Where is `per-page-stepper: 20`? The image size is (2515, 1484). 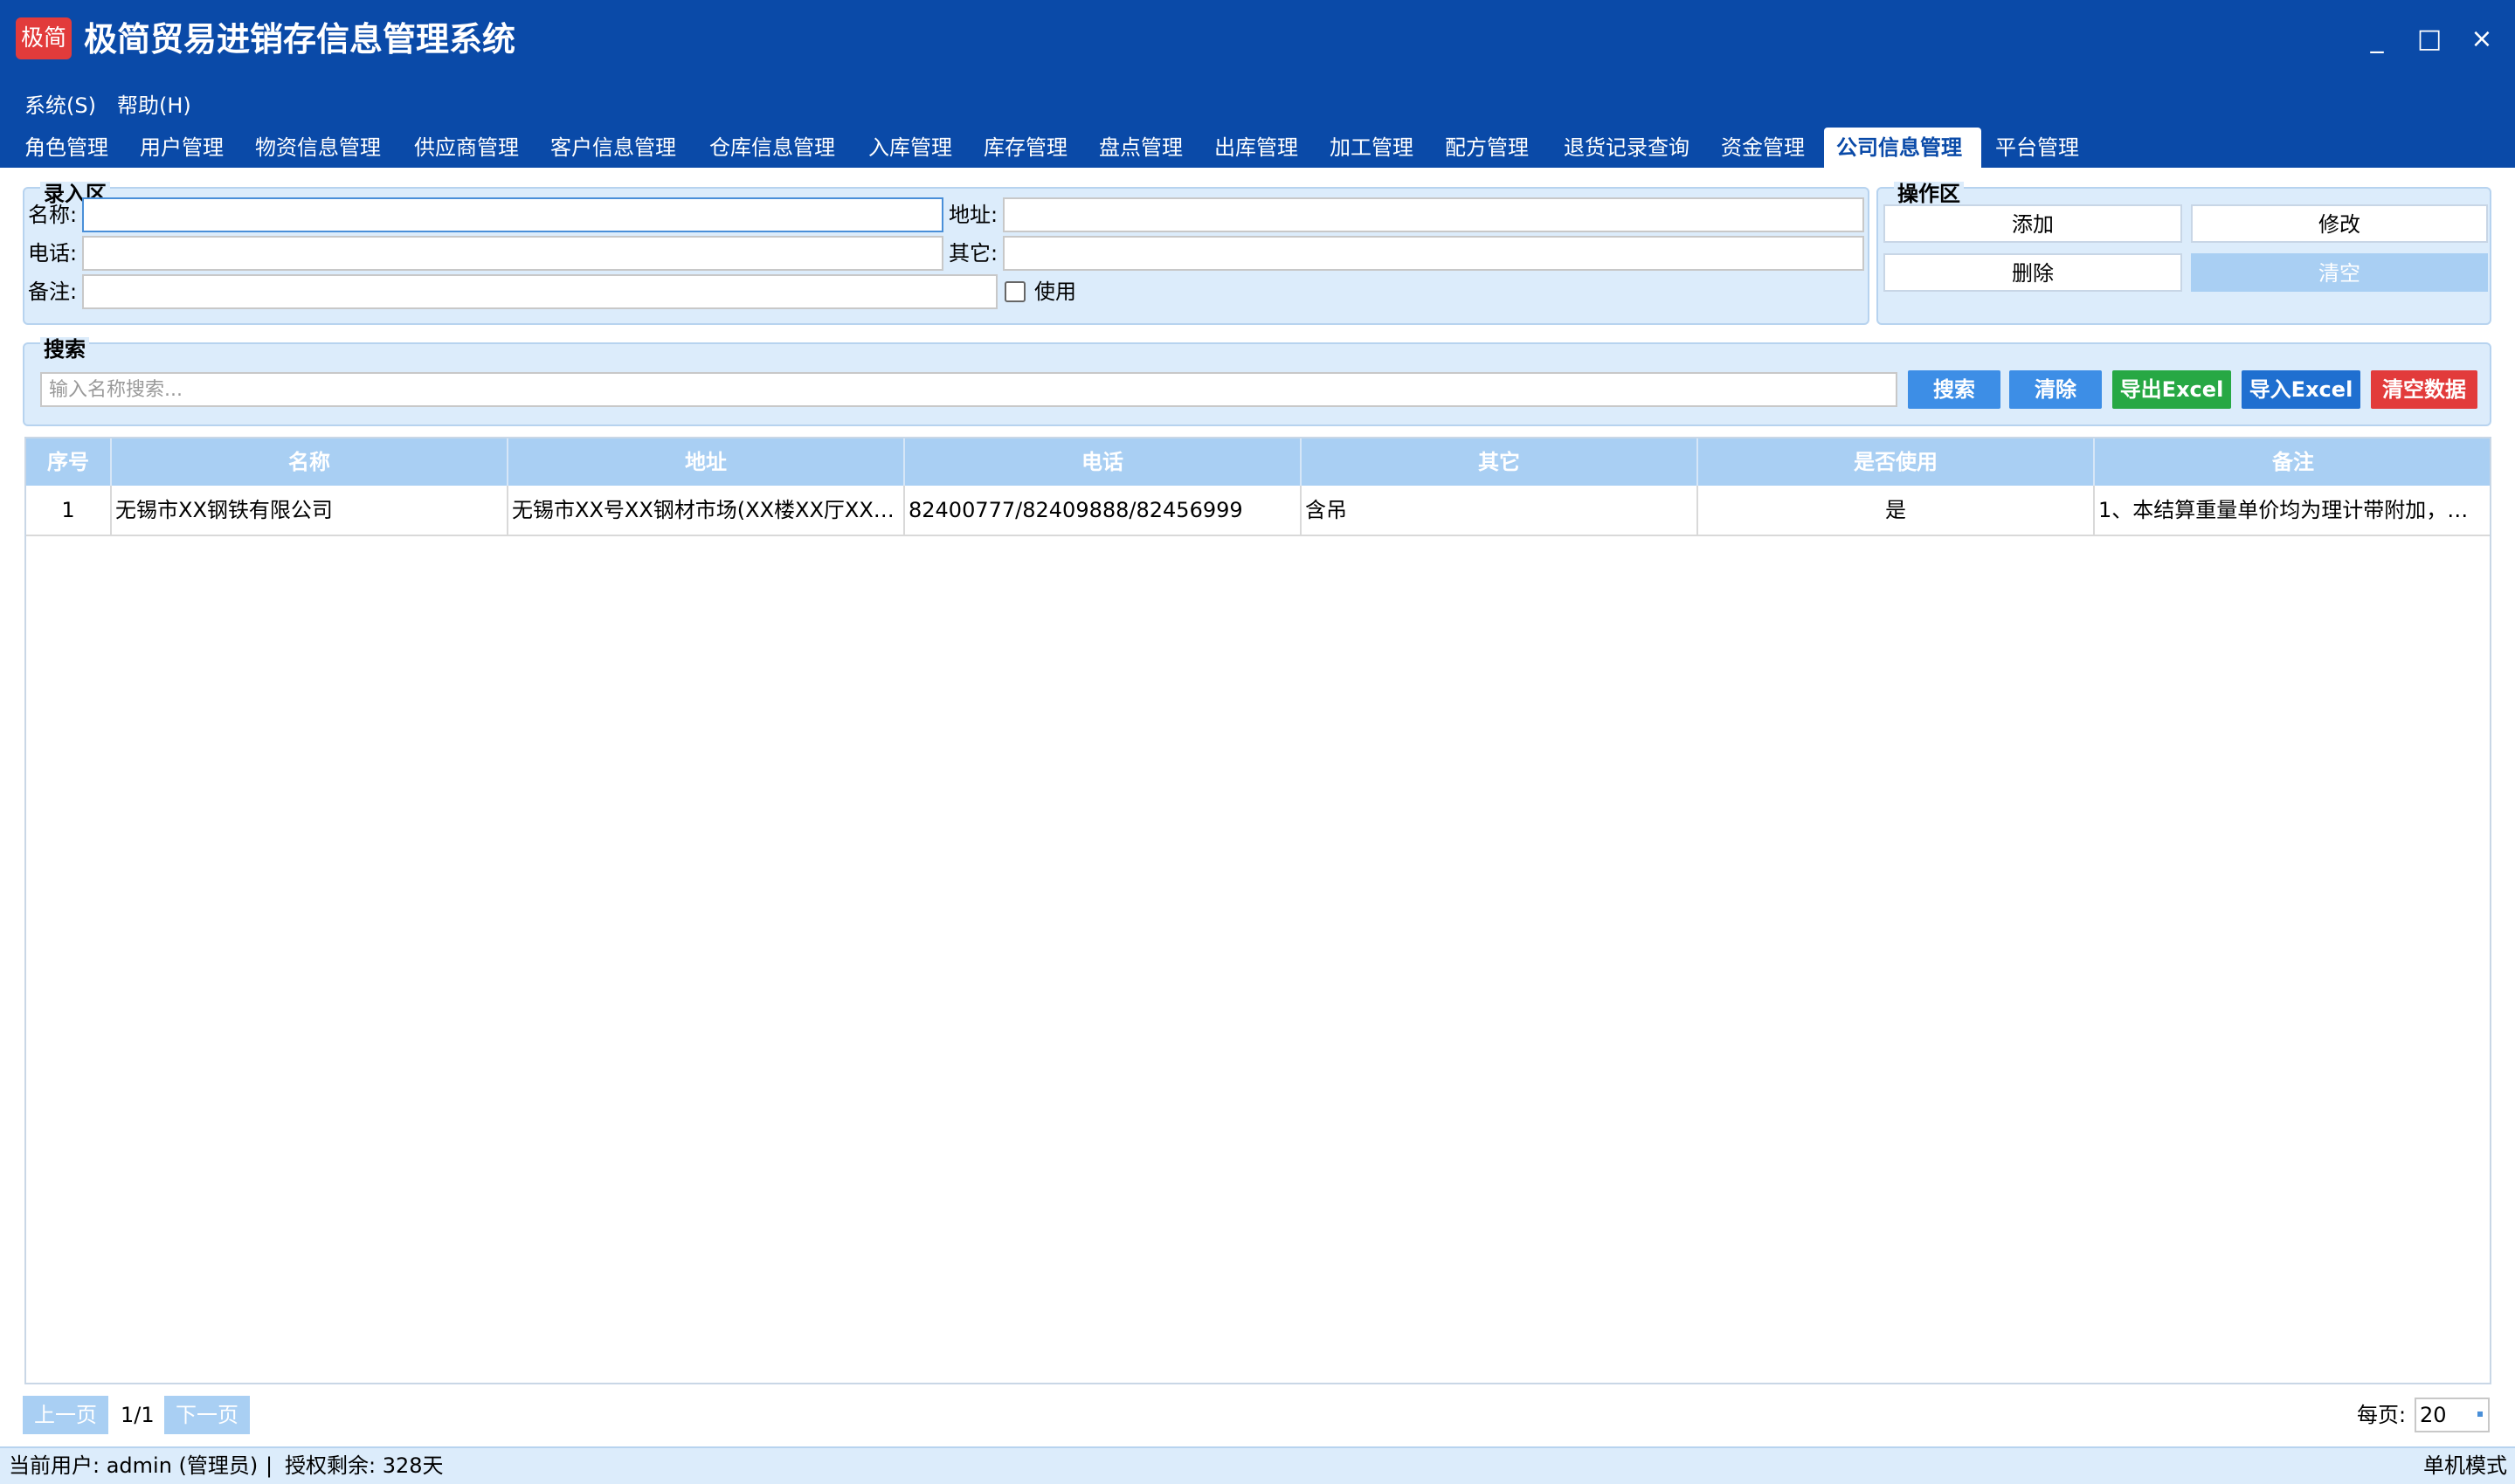 per-page-stepper: 20 is located at coordinates (2452, 1415).